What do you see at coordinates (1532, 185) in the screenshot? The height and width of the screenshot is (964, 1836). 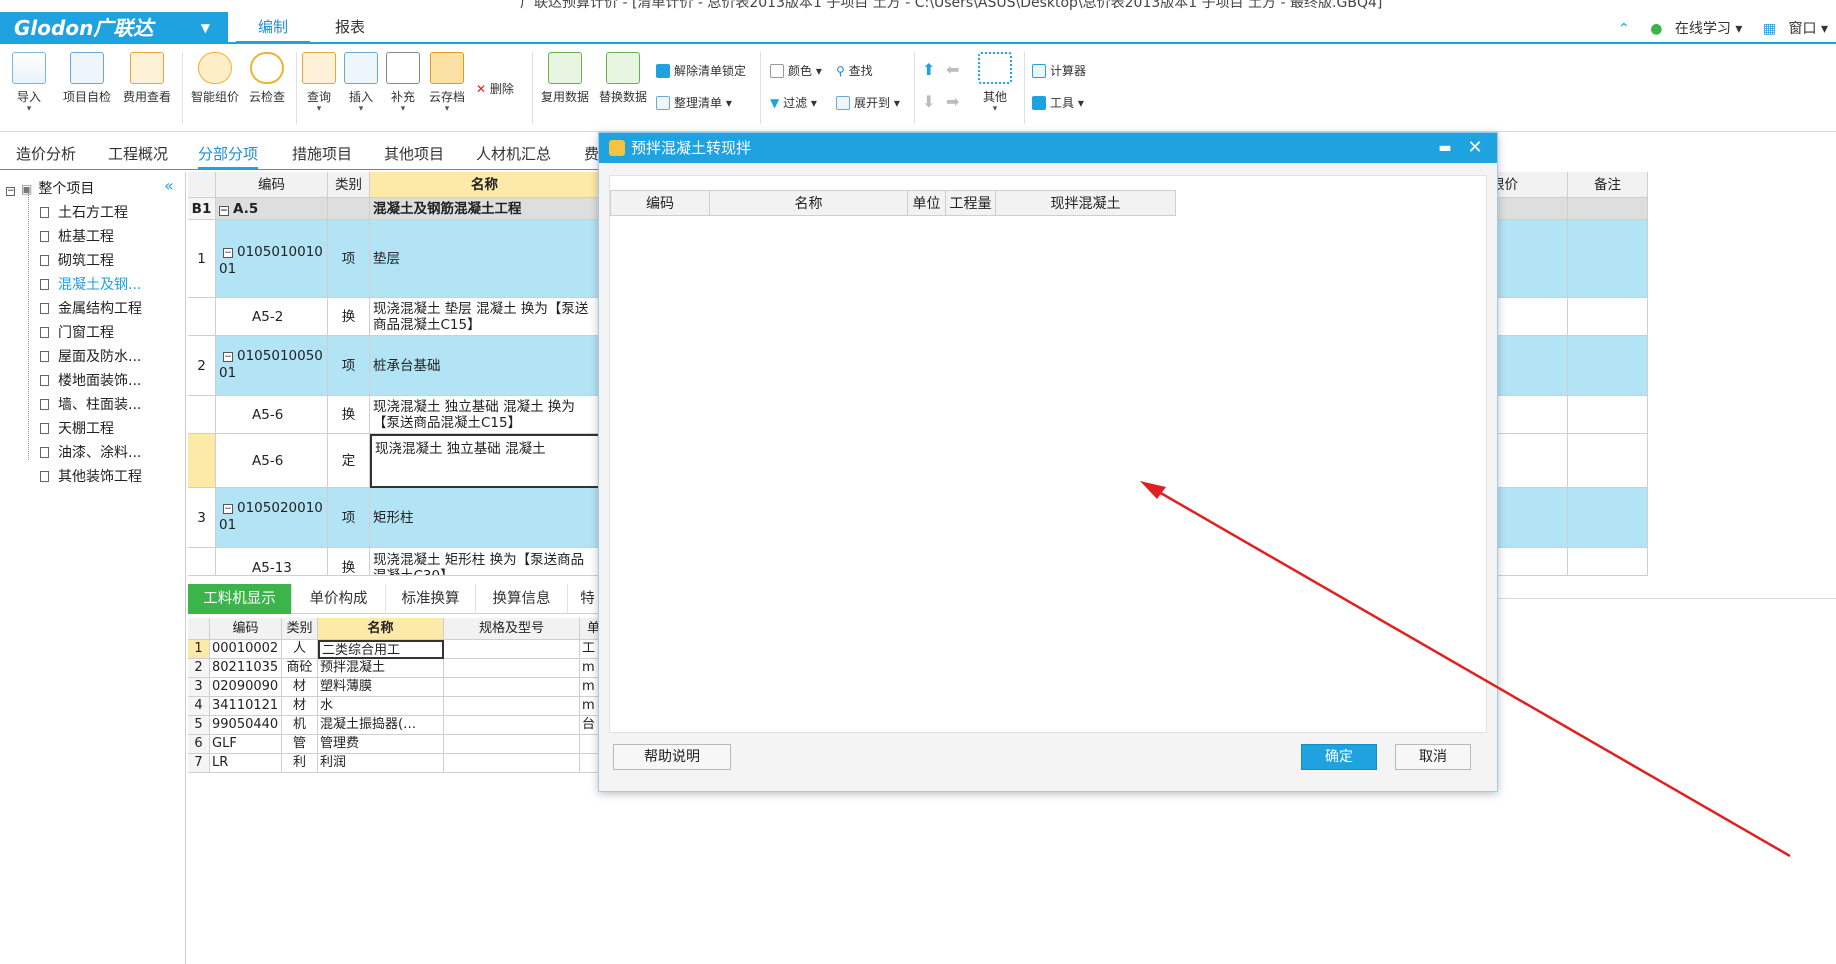 I see `table-header-max-price: 最高限价` at bounding box center [1532, 185].